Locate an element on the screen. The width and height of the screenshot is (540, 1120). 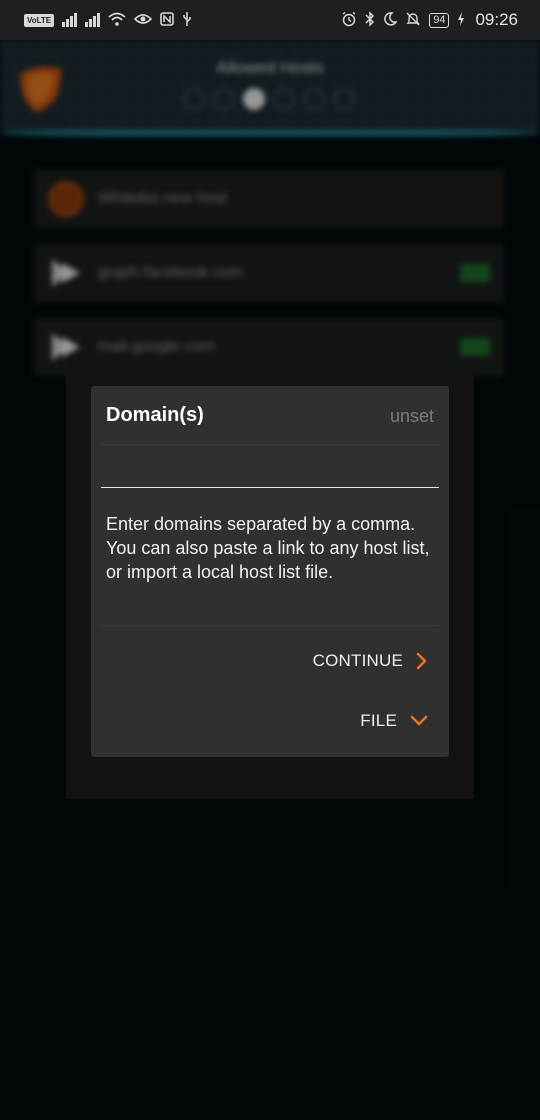
continue-button: CONTINUE is located at coordinates (371, 661).